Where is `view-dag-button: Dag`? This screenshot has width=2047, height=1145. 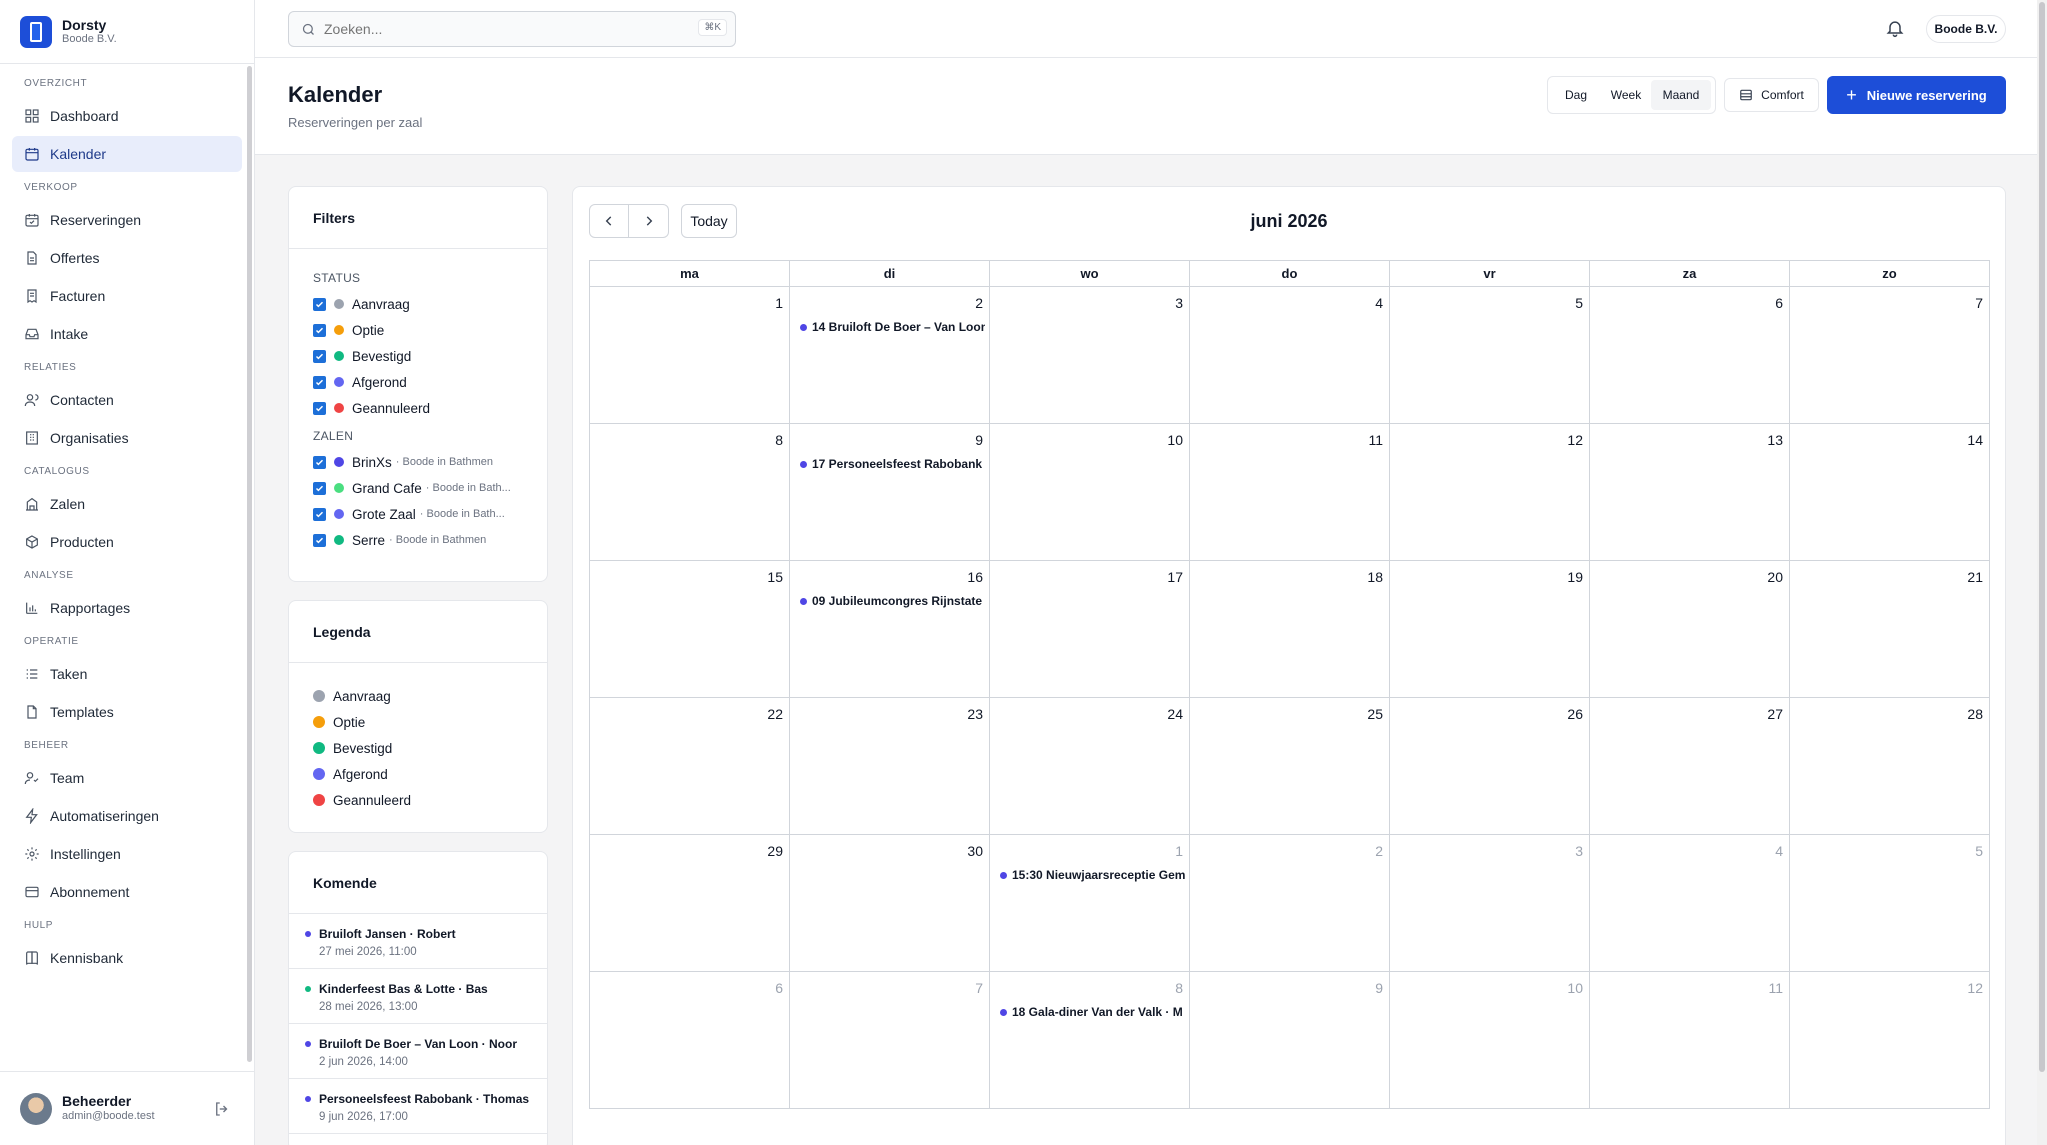 view-dag-button: Dag is located at coordinates (1576, 95).